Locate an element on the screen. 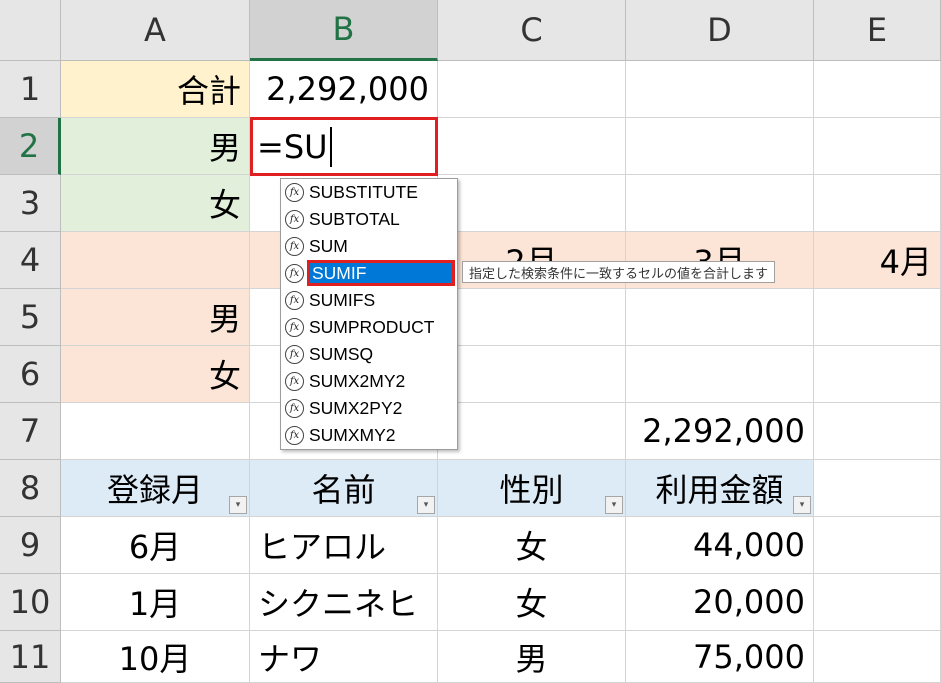  select-all-corner is located at coordinates (30, 30).